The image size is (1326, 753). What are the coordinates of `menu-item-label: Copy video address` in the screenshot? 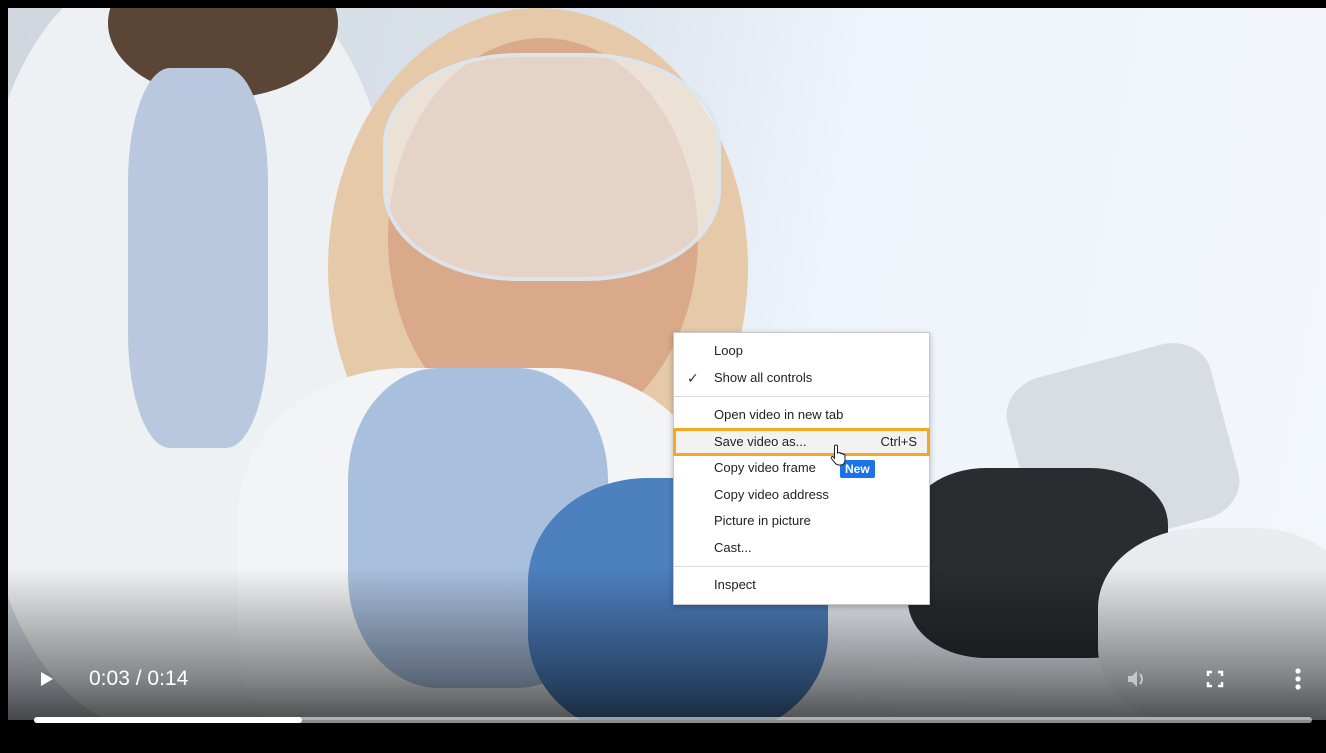 It's located at (771, 494).